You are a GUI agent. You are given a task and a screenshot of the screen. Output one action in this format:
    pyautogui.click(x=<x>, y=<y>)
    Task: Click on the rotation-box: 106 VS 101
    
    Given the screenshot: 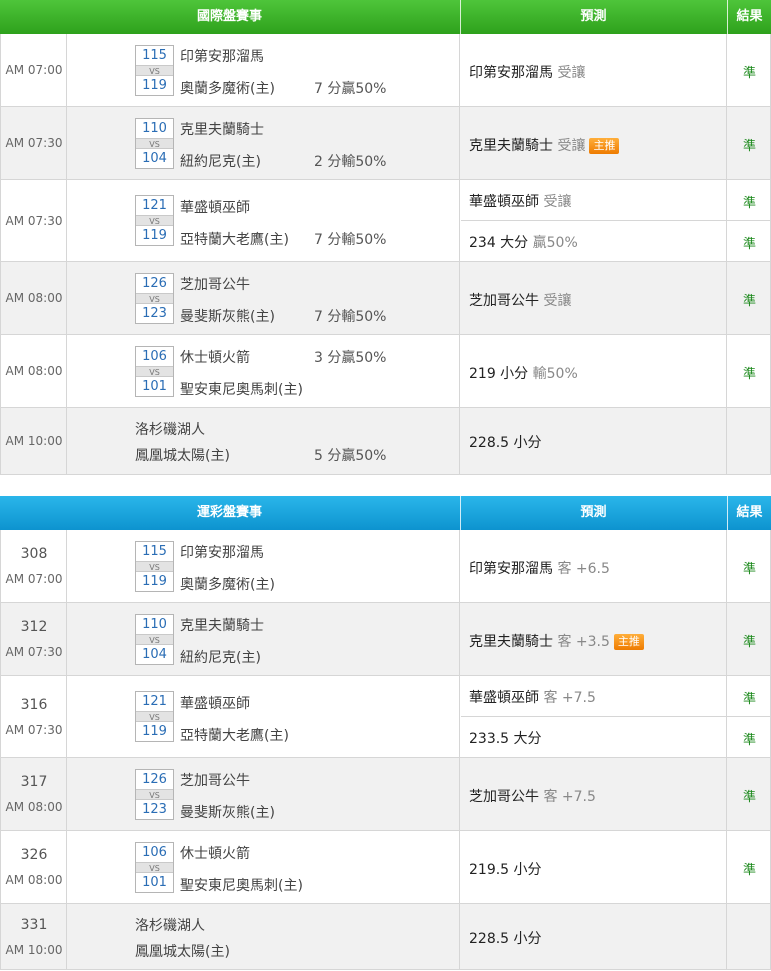 What is the action you would take?
    pyautogui.click(x=154, y=371)
    